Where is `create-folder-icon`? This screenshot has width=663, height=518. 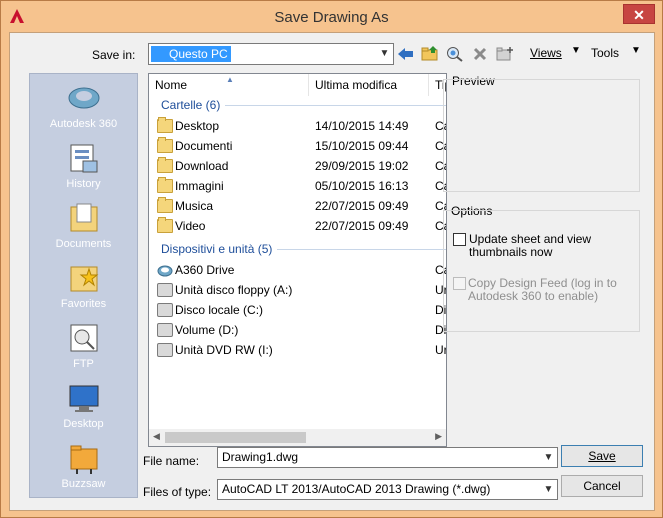 create-folder-icon is located at coordinates (505, 54).